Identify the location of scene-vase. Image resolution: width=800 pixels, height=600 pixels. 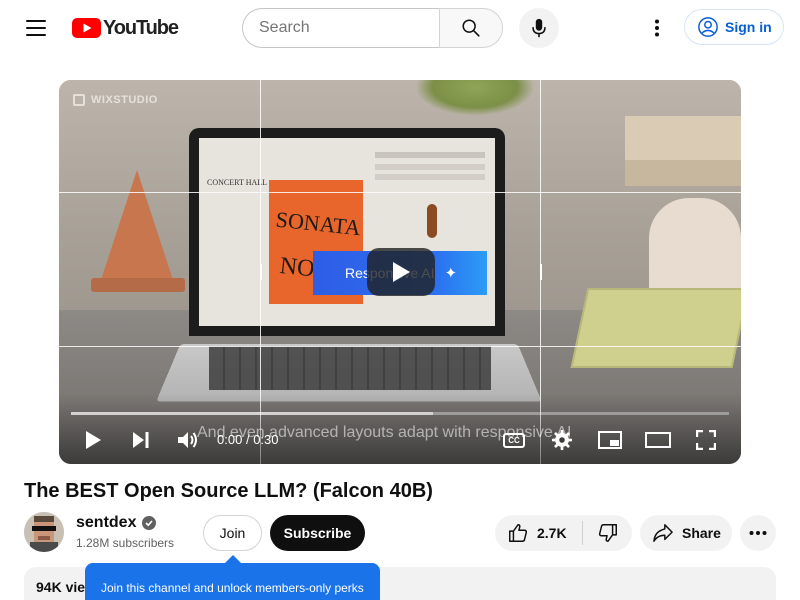
(137, 225).